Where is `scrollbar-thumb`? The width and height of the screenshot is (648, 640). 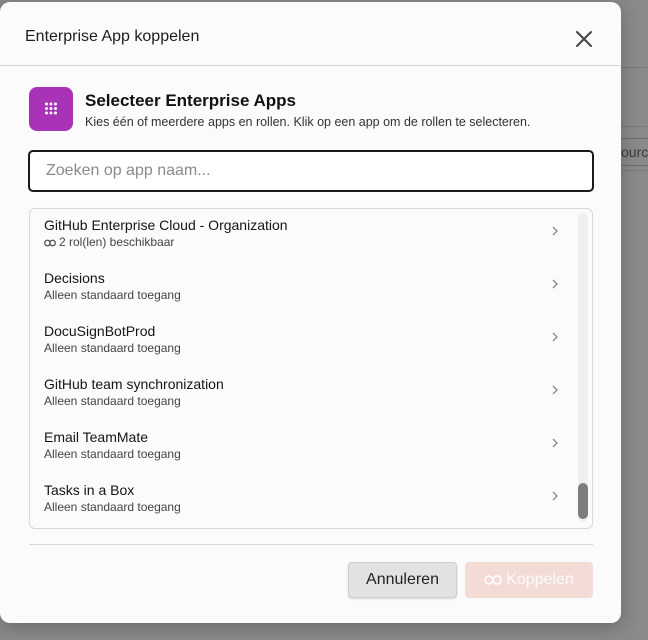
scrollbar-thumb is located at coordinates (583, 501).